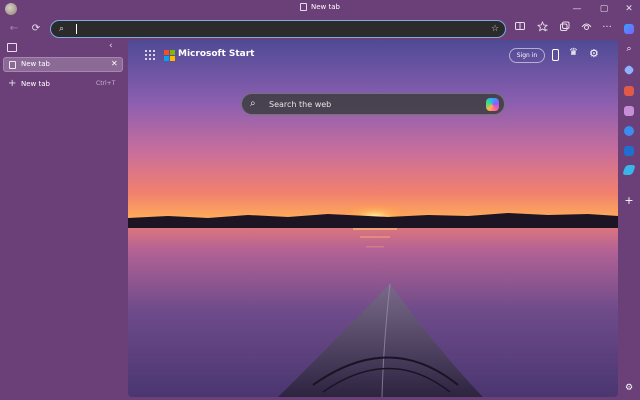 The image size is (640, 400). I want to click on copilot-rail-icon, so click(629, 29).